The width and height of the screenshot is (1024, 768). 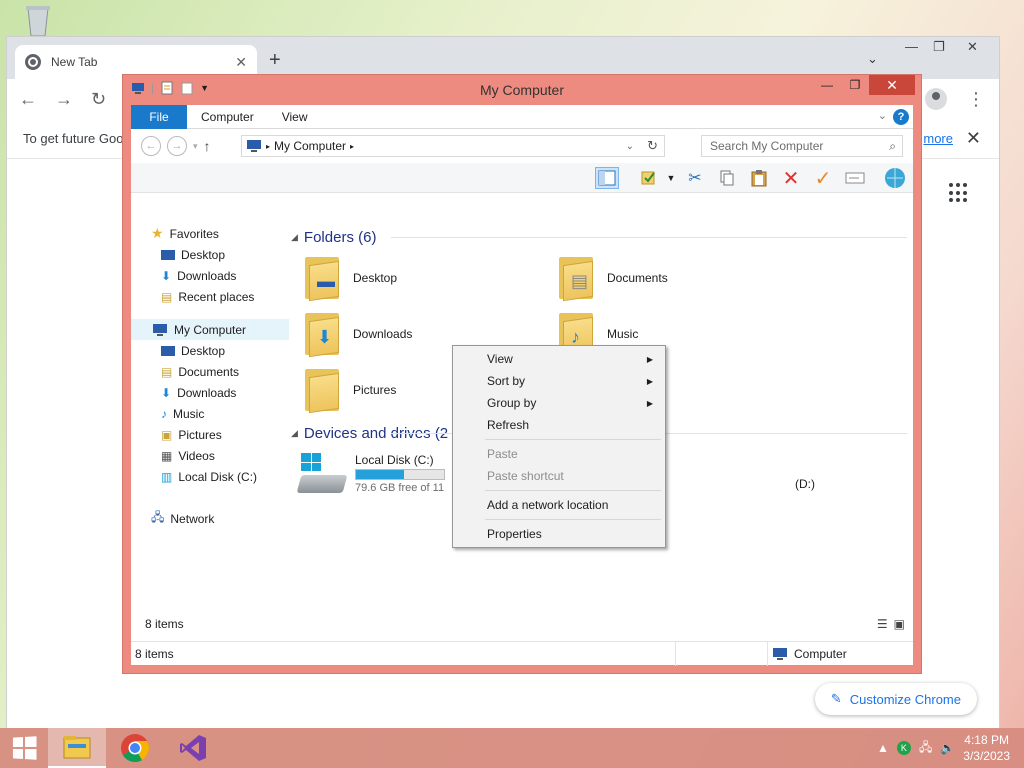 What do you see at coordinates (872, 59) in the screenshot?
I see `tab-search-icon: ⌄` at bounding box center [872, 59].